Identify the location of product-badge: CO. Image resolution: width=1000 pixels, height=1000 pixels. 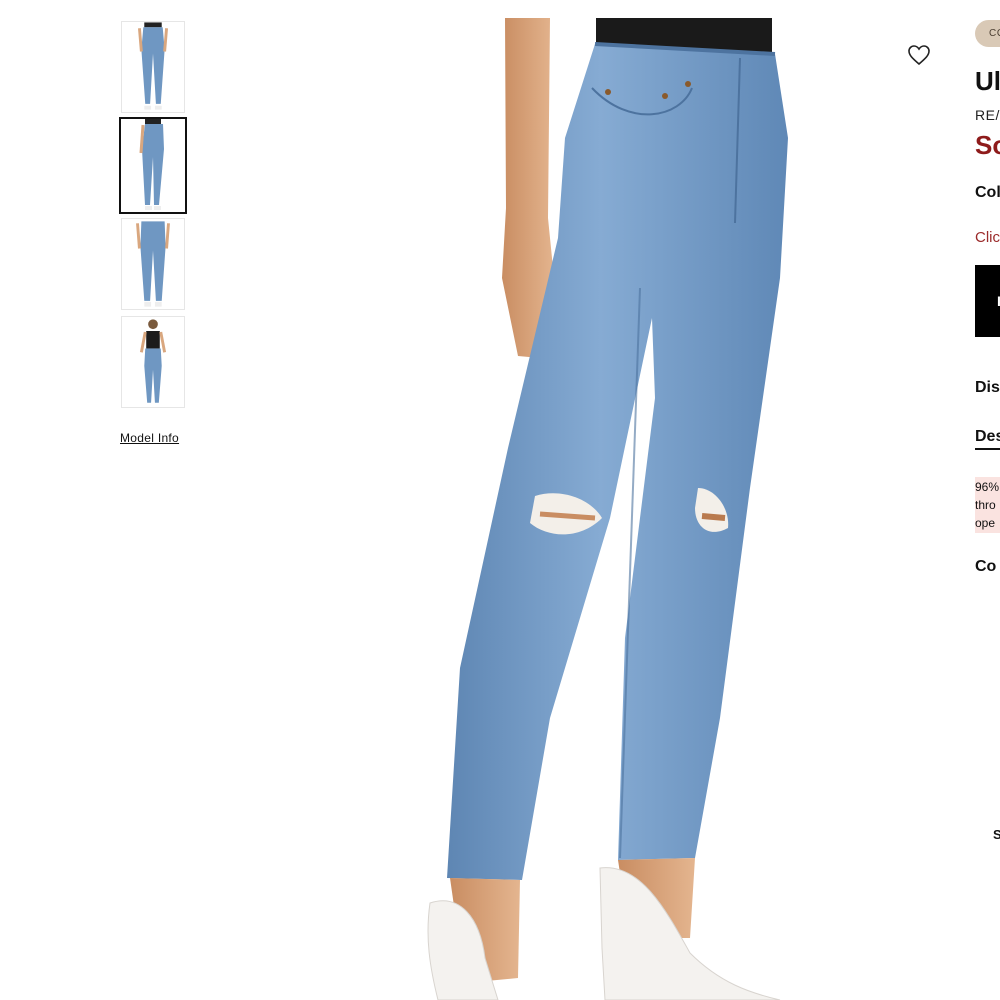
(987, 33).